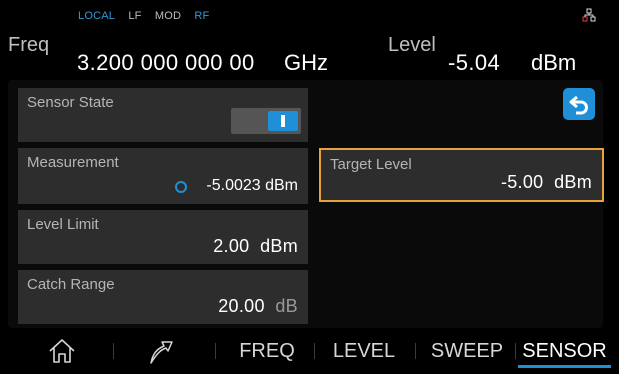  Describe the element at coordinates (73, 162) in the screenshot. I see `measurement-label: Measurement` at that location.